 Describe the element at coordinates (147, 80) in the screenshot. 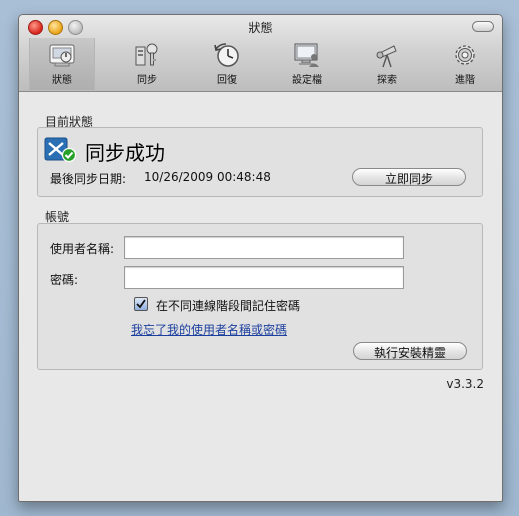

I see `tab-sync-label: 同步` at that location.